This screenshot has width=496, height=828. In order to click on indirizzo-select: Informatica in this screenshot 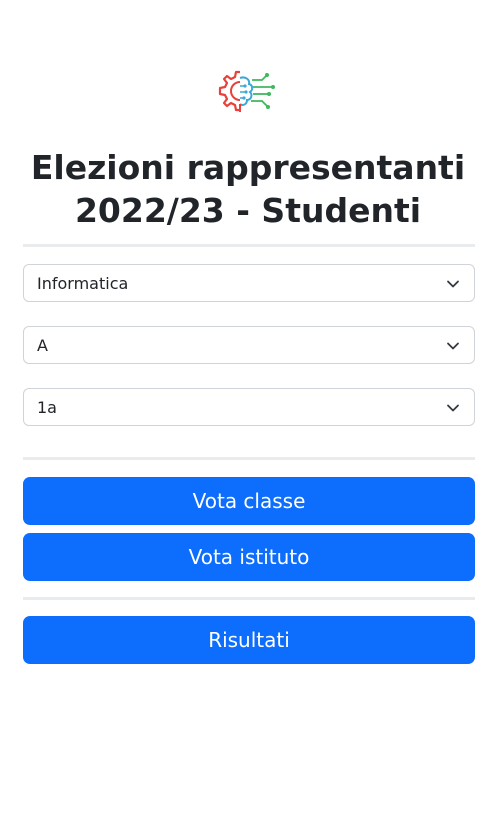, I will do `click(249, 283)`.